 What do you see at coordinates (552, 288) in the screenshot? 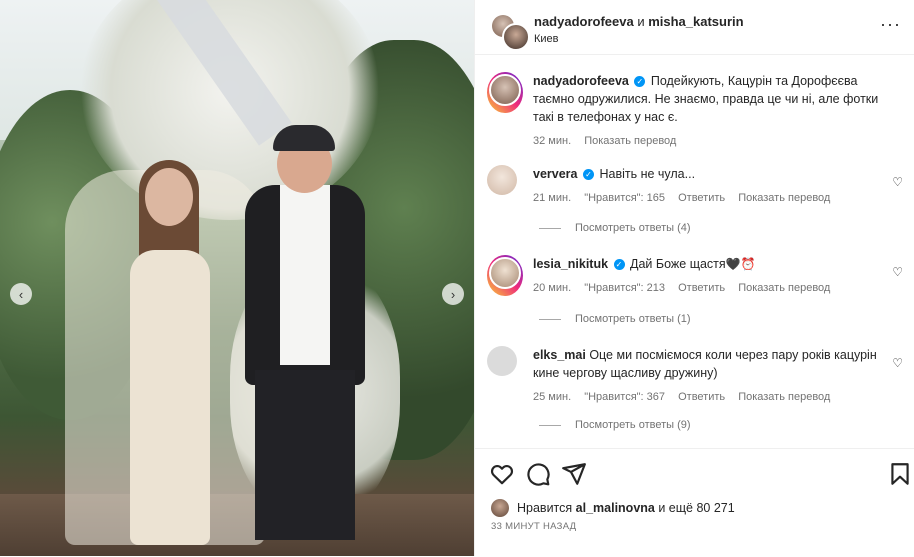
I see `comment-time: 20 мин.` at bounding box center [552, 288].